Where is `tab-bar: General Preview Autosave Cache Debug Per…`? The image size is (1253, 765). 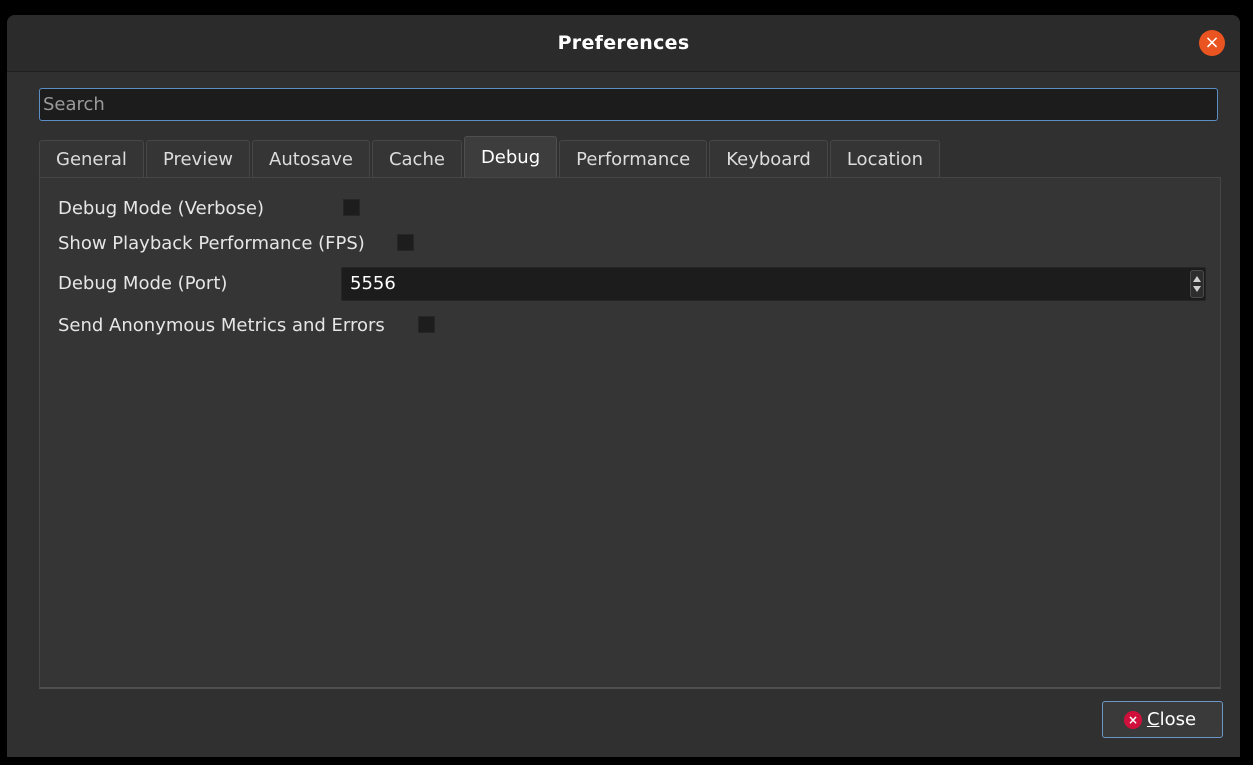
tab-bar: General Preview Autosave Cache Debug Per… is located at coordinates (490, 156).